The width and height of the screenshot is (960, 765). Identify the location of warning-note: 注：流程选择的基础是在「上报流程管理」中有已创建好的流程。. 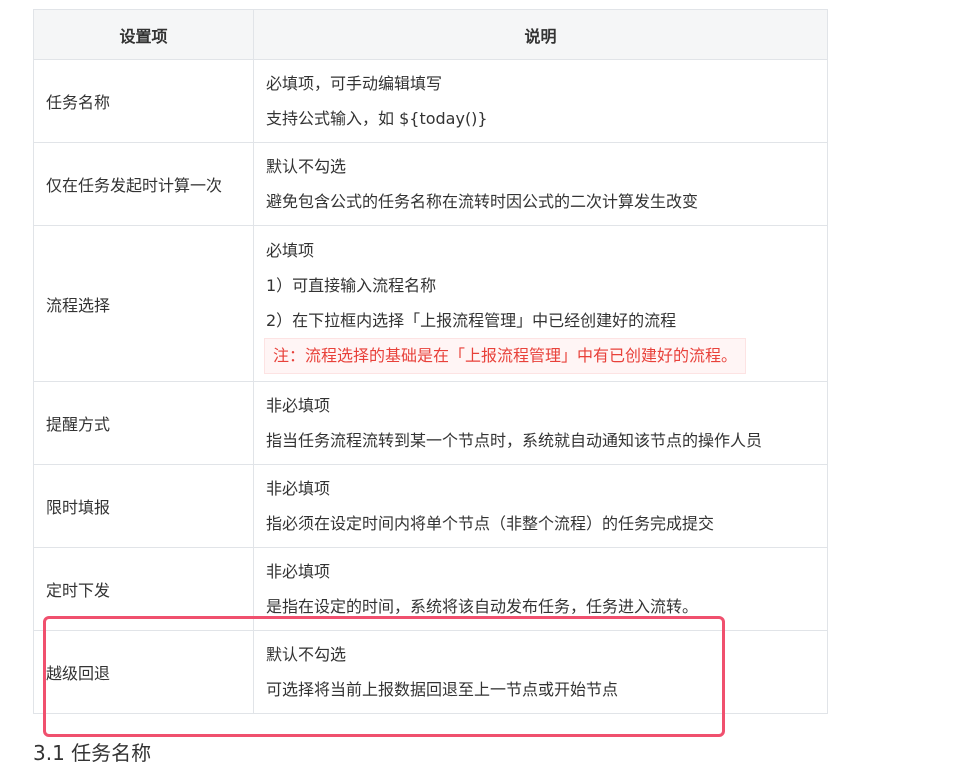
(505, 356).